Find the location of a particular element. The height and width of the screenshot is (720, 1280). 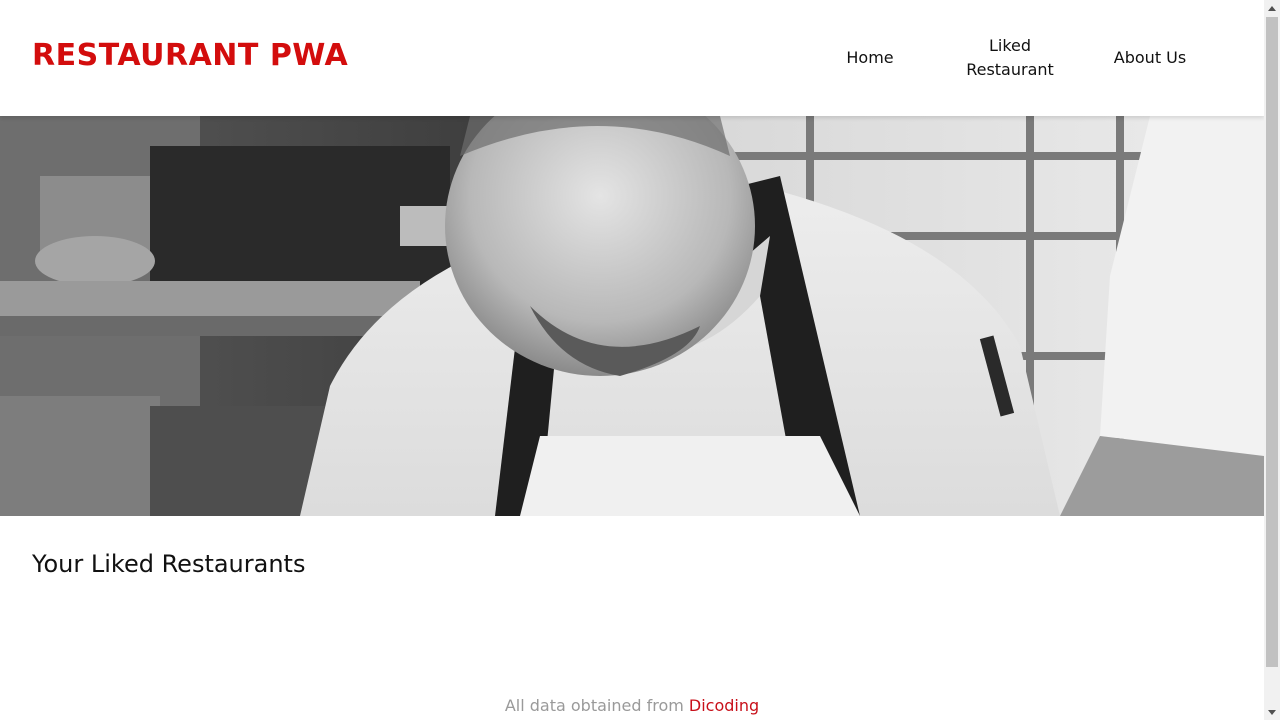

nav-item-home: Home is located at coordinates (870, 58).